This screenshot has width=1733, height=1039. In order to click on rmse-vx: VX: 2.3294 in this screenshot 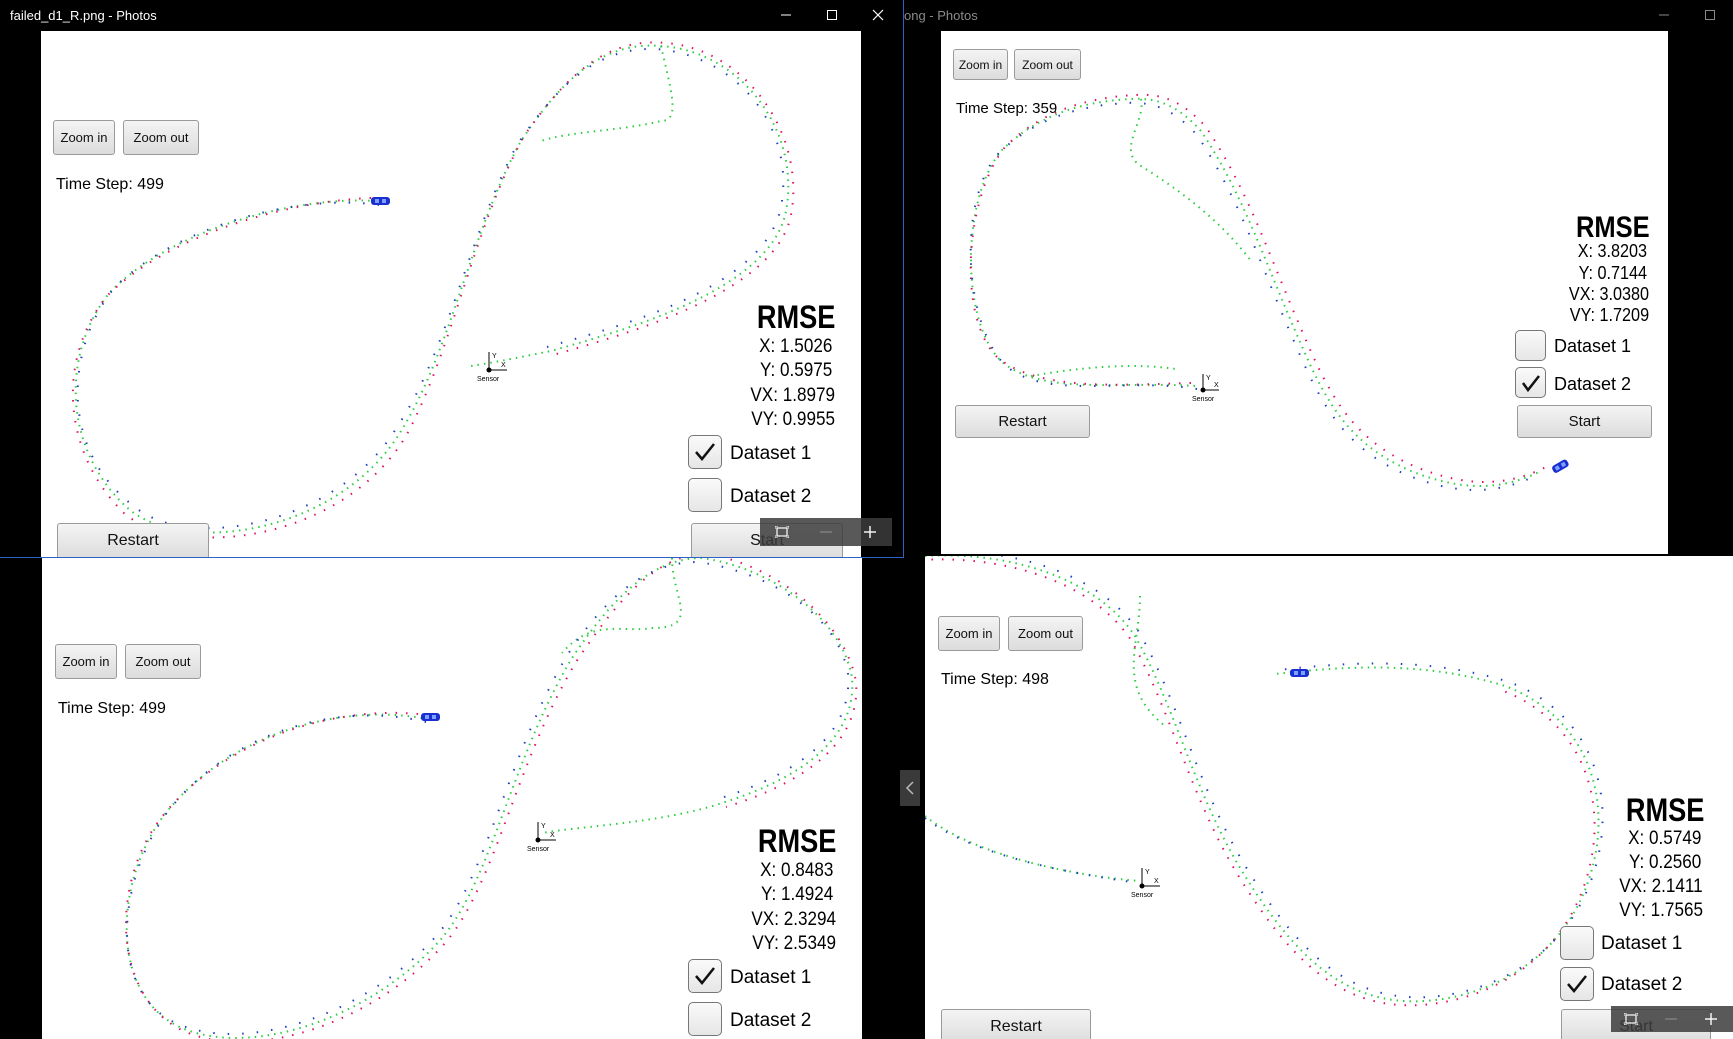, I will do `click(793, 919)`.